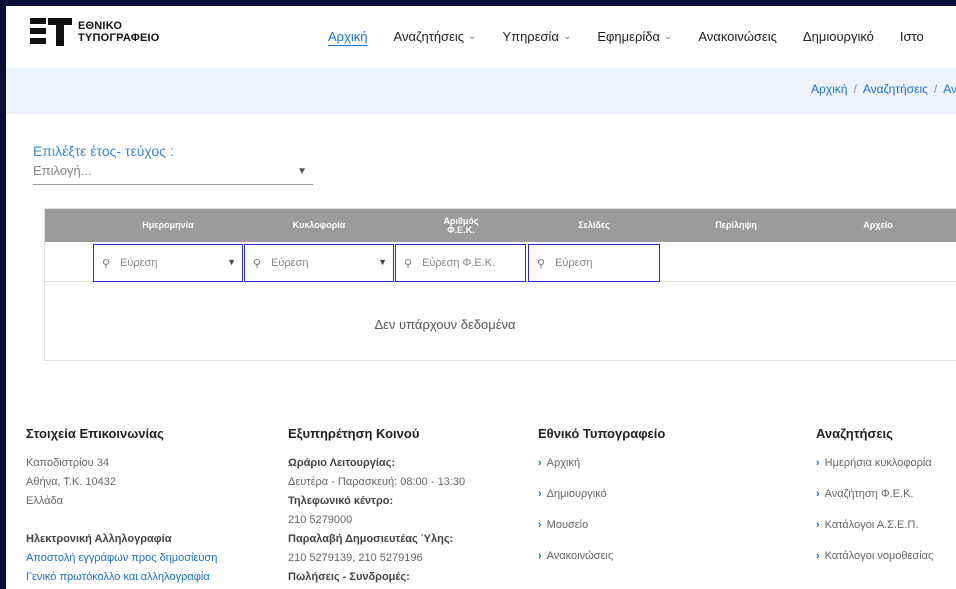 This screenshot has height=589, width=956. Describe the element at coordinates (319, 263) in the screenshot. I see `filter-circulation-input: ⚲ Εύρεση ▼` at that location.